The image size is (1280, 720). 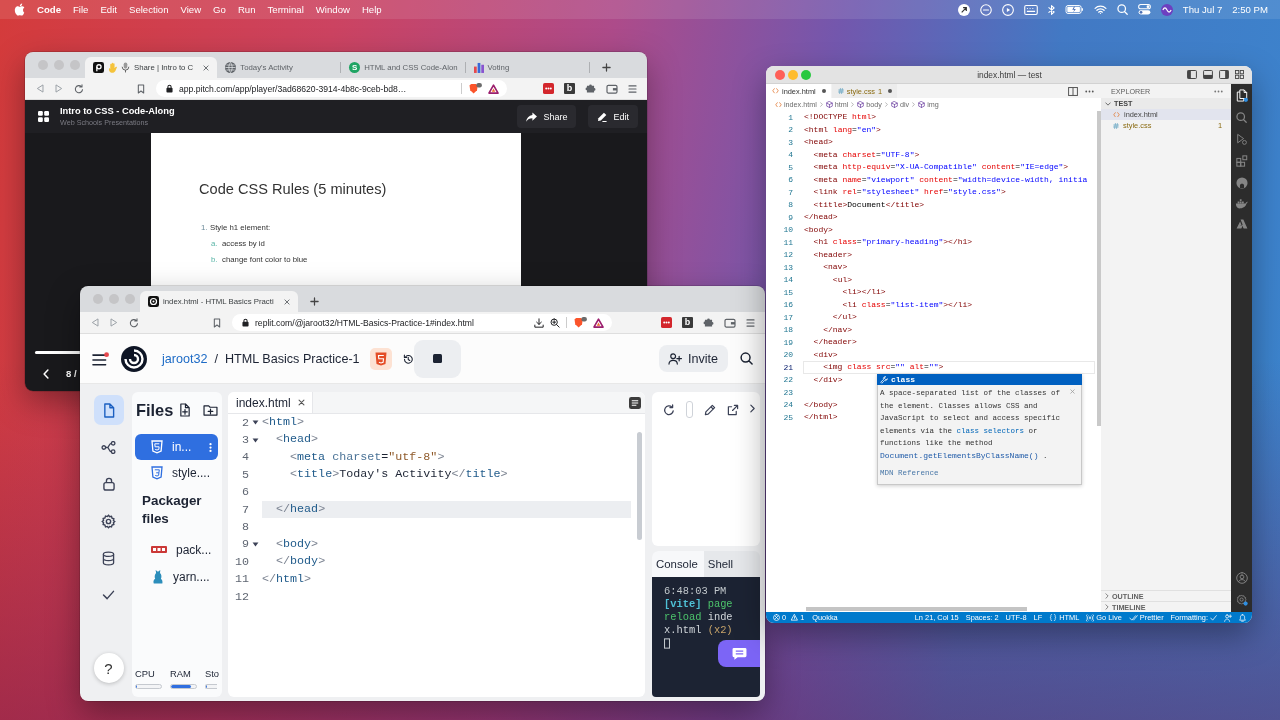 I want to click on menu-item: View, so click(x=191, y=9).